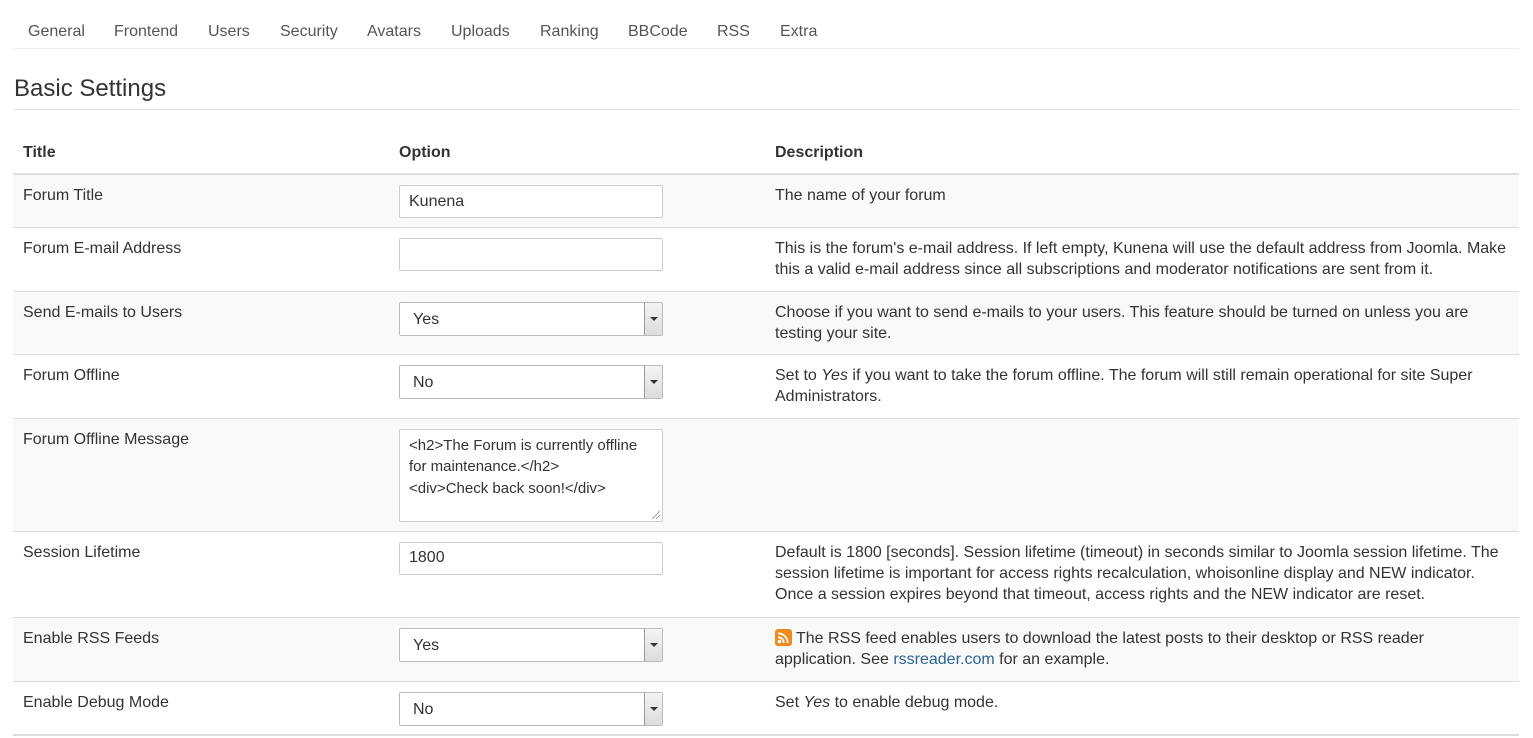  What do you see at coordinates (531, 254) in the screenshot?
I see `forum-email-input` at bounding box center [531, 254].